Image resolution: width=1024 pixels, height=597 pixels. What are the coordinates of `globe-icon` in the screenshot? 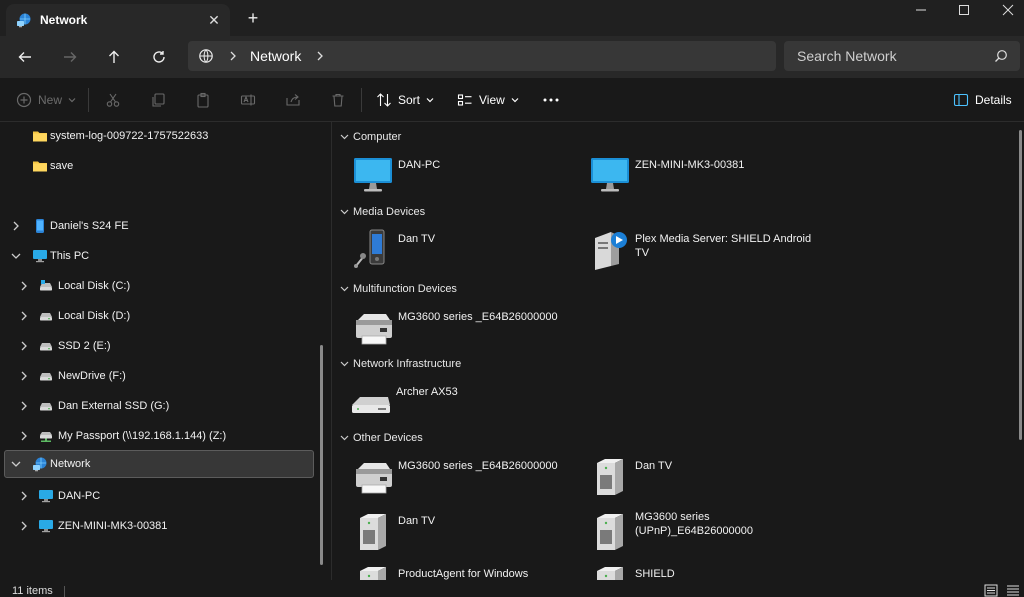 It's located at (206, 56).